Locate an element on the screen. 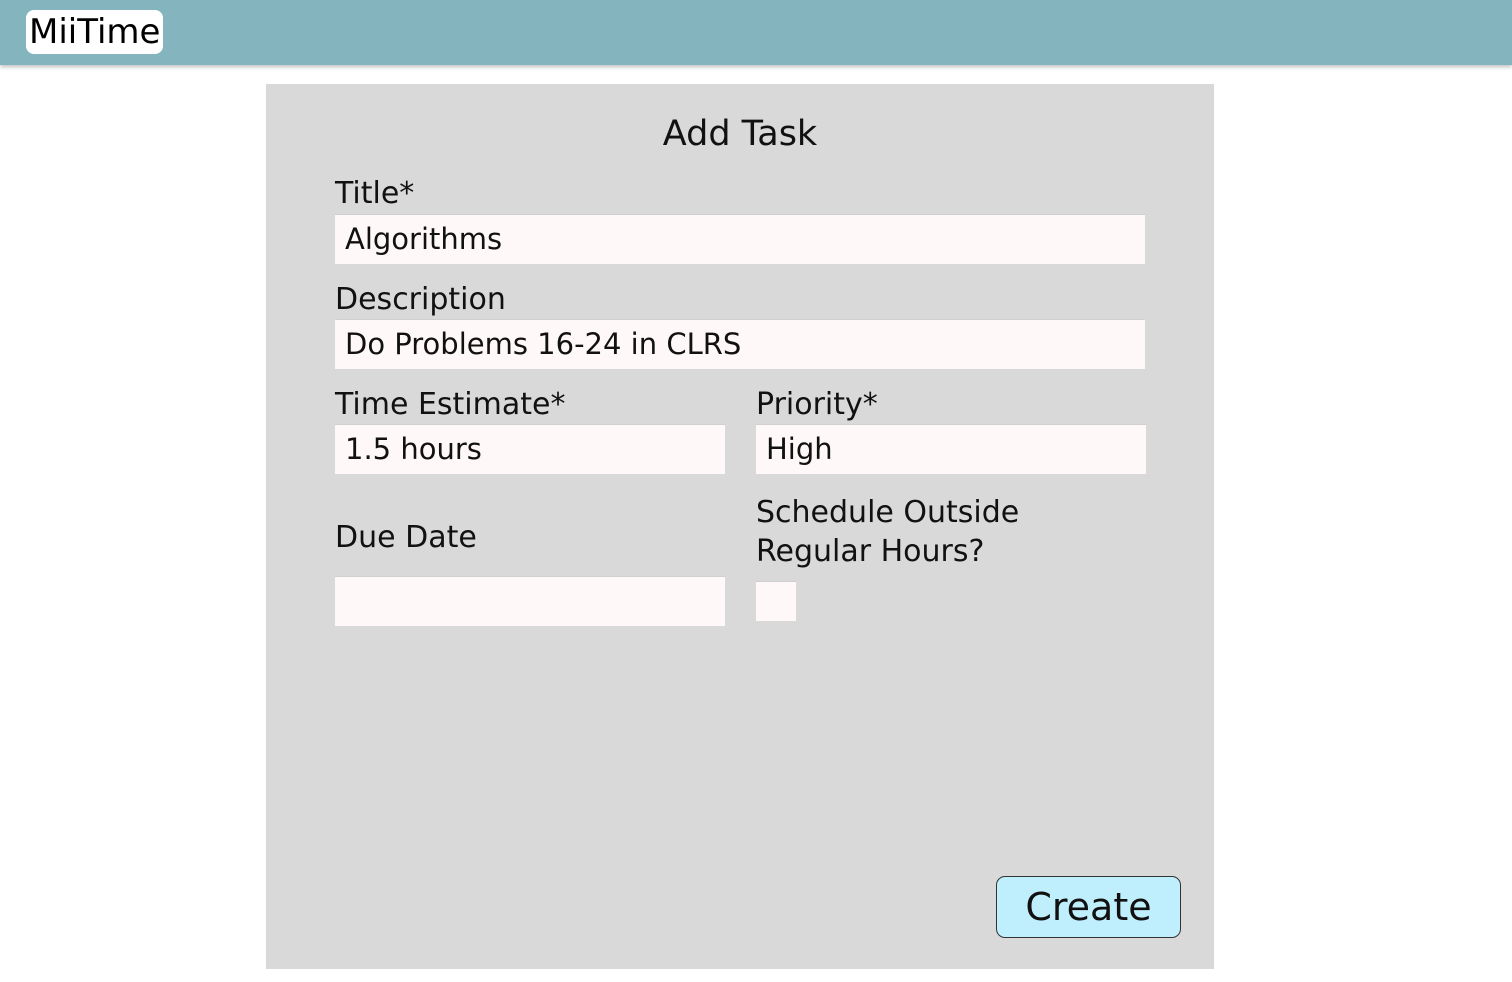 Image resolution: width=1512 pixels, height=982 pixels. top-nav-bar: MiiTime is located at coordinates (756, 32).